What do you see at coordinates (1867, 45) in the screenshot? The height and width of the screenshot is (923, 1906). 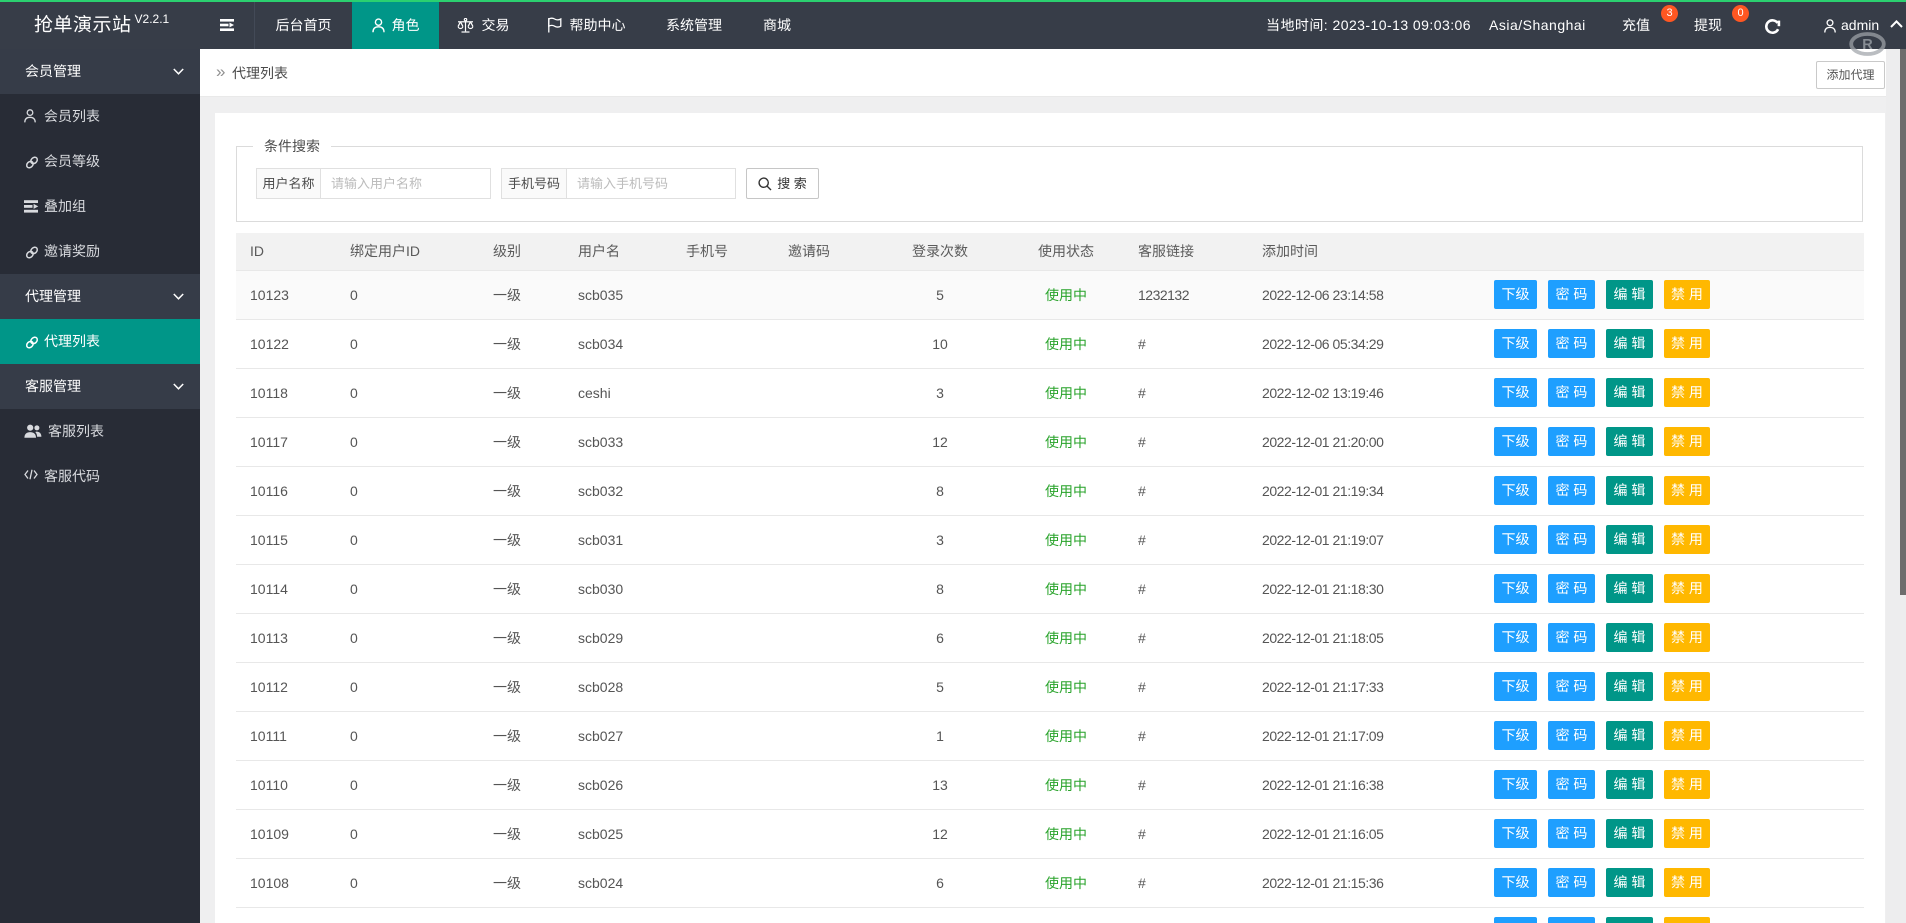 I see `svg-text: R` at bounding box center [1867, 45].